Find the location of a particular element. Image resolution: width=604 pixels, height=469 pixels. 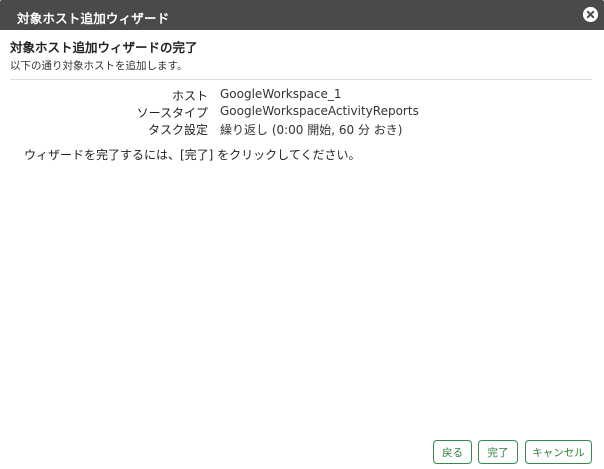

cancel-button: キャンセル is located at coordinates (558, 452).